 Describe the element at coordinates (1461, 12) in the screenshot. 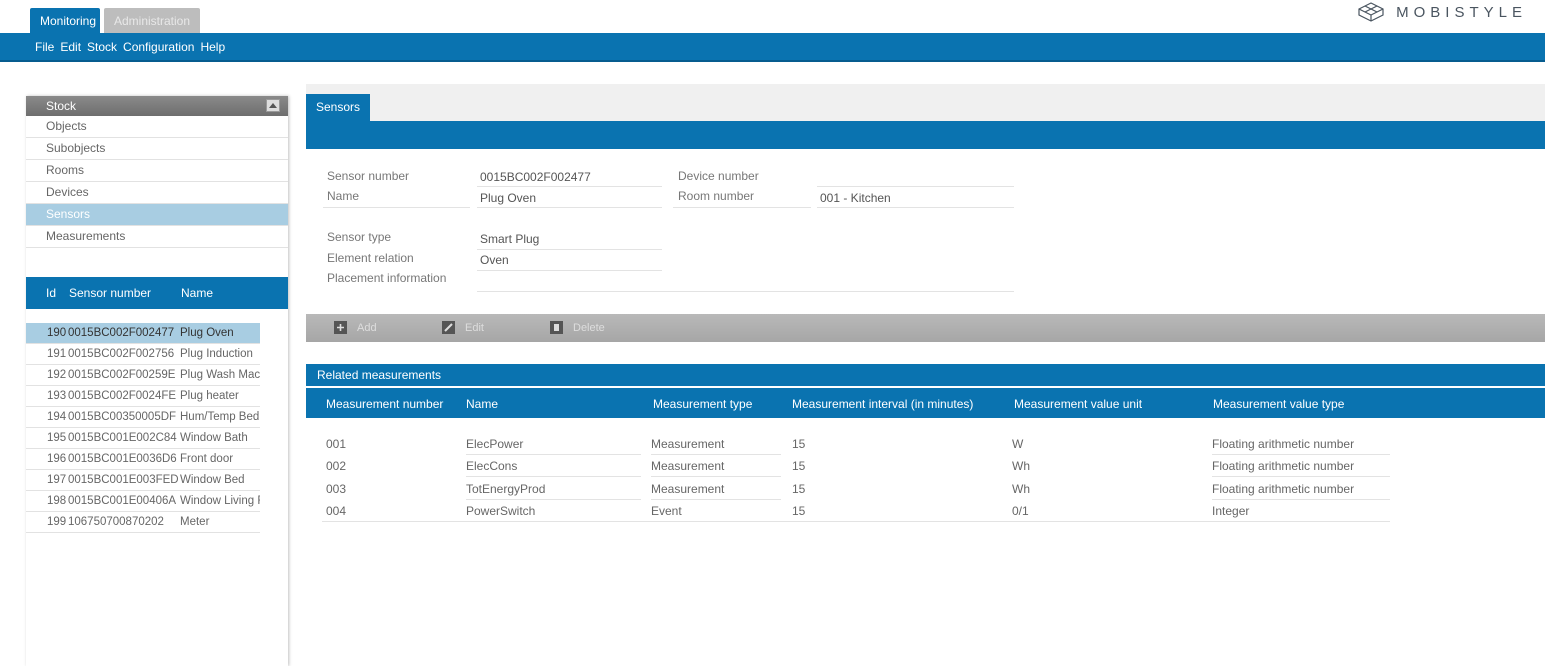

I see `brand-name: MOBISTYLE` at that location.